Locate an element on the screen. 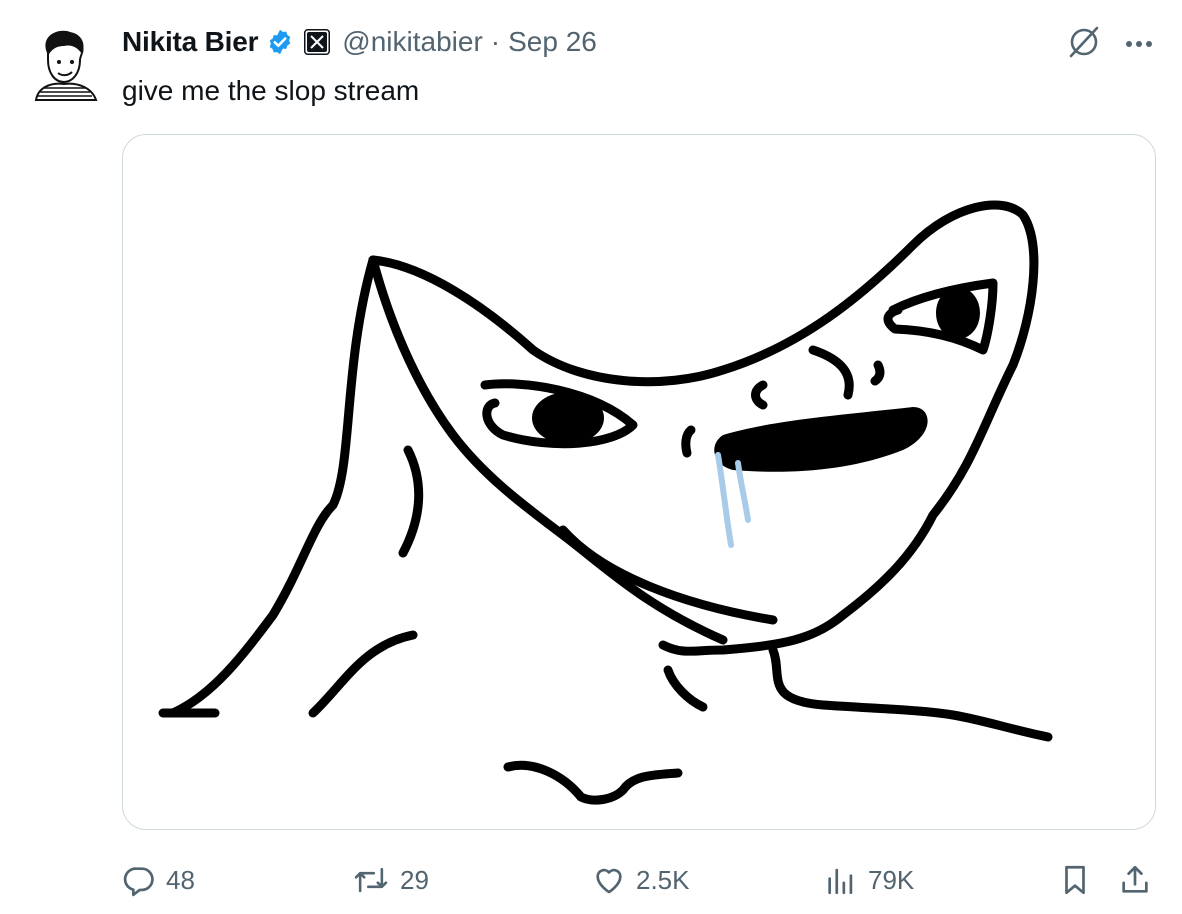 The image size is (1182, 914). like-button: 2.5K is located at coordinates (641, 880).